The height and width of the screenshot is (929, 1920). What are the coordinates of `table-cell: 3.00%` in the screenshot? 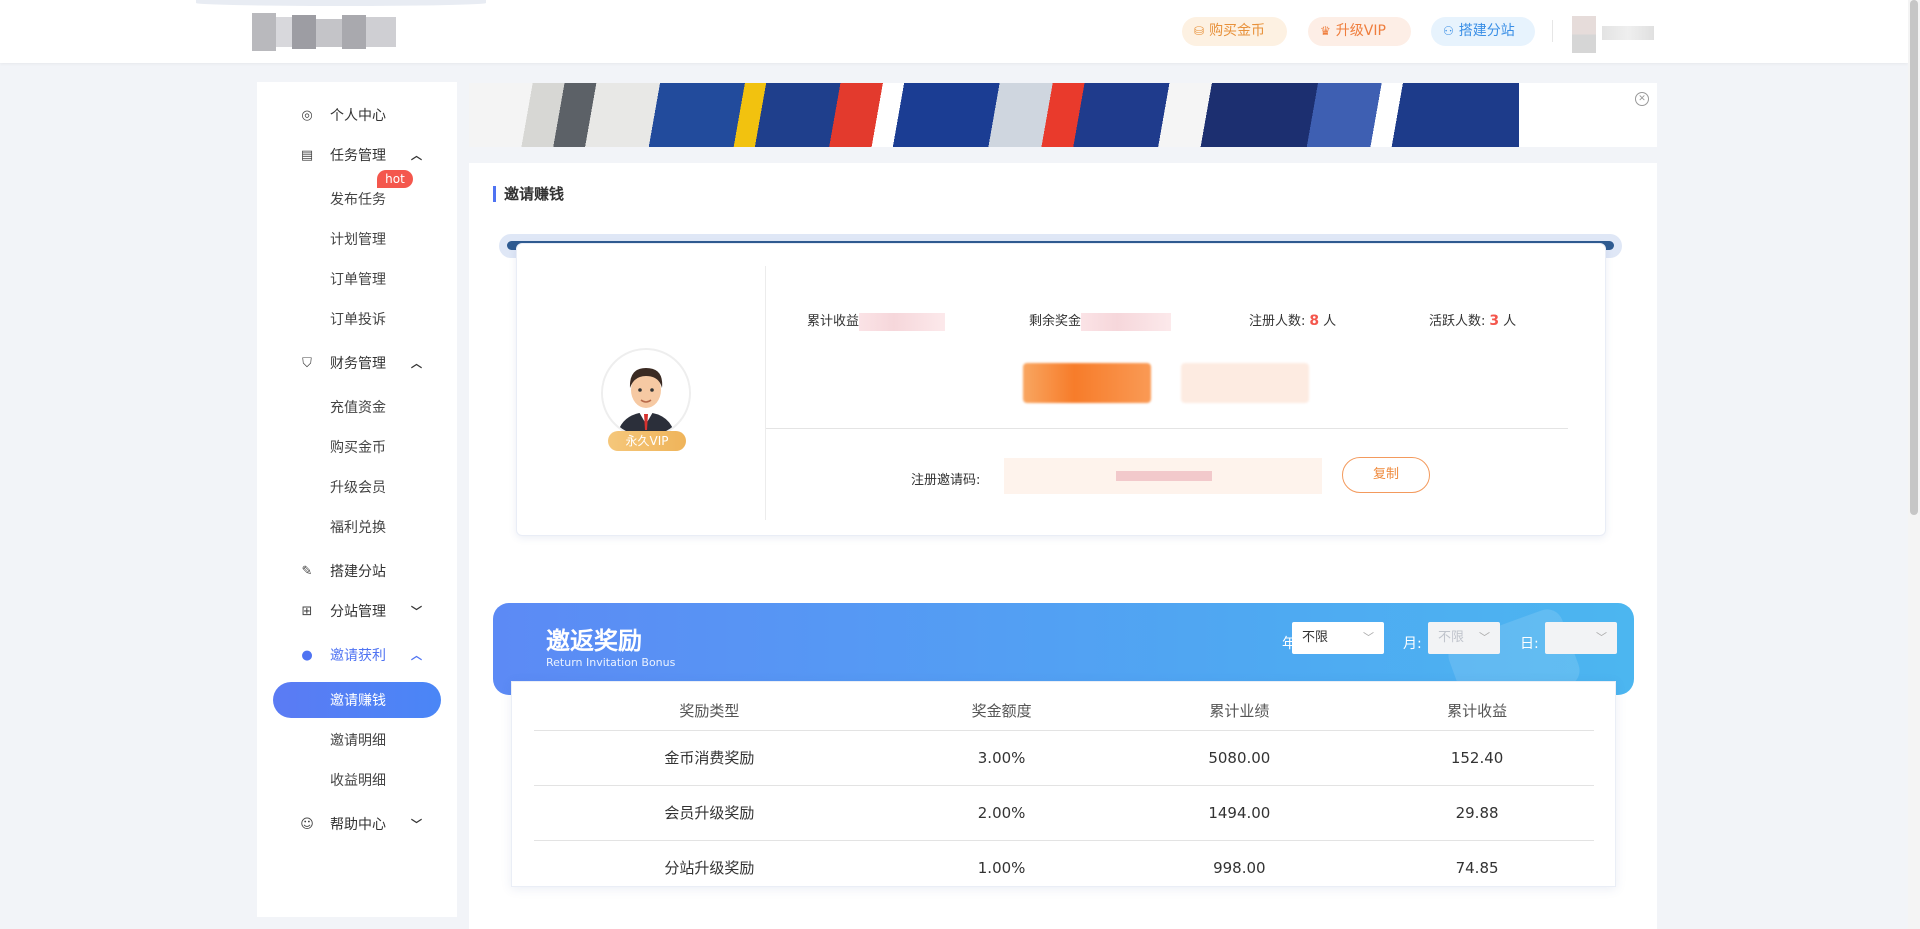 It's located at (1001, 758).